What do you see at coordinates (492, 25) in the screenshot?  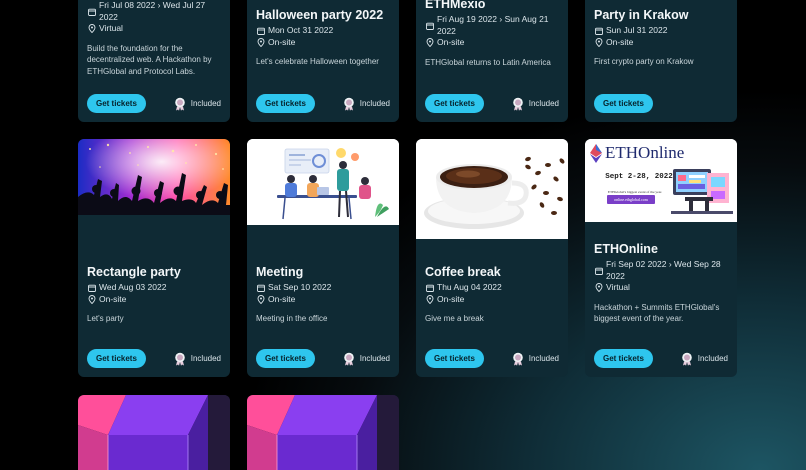 I see `event-date: Fri Aug 19 2022 › Sun Aug 21 2022` at bounding box center [492, 25].